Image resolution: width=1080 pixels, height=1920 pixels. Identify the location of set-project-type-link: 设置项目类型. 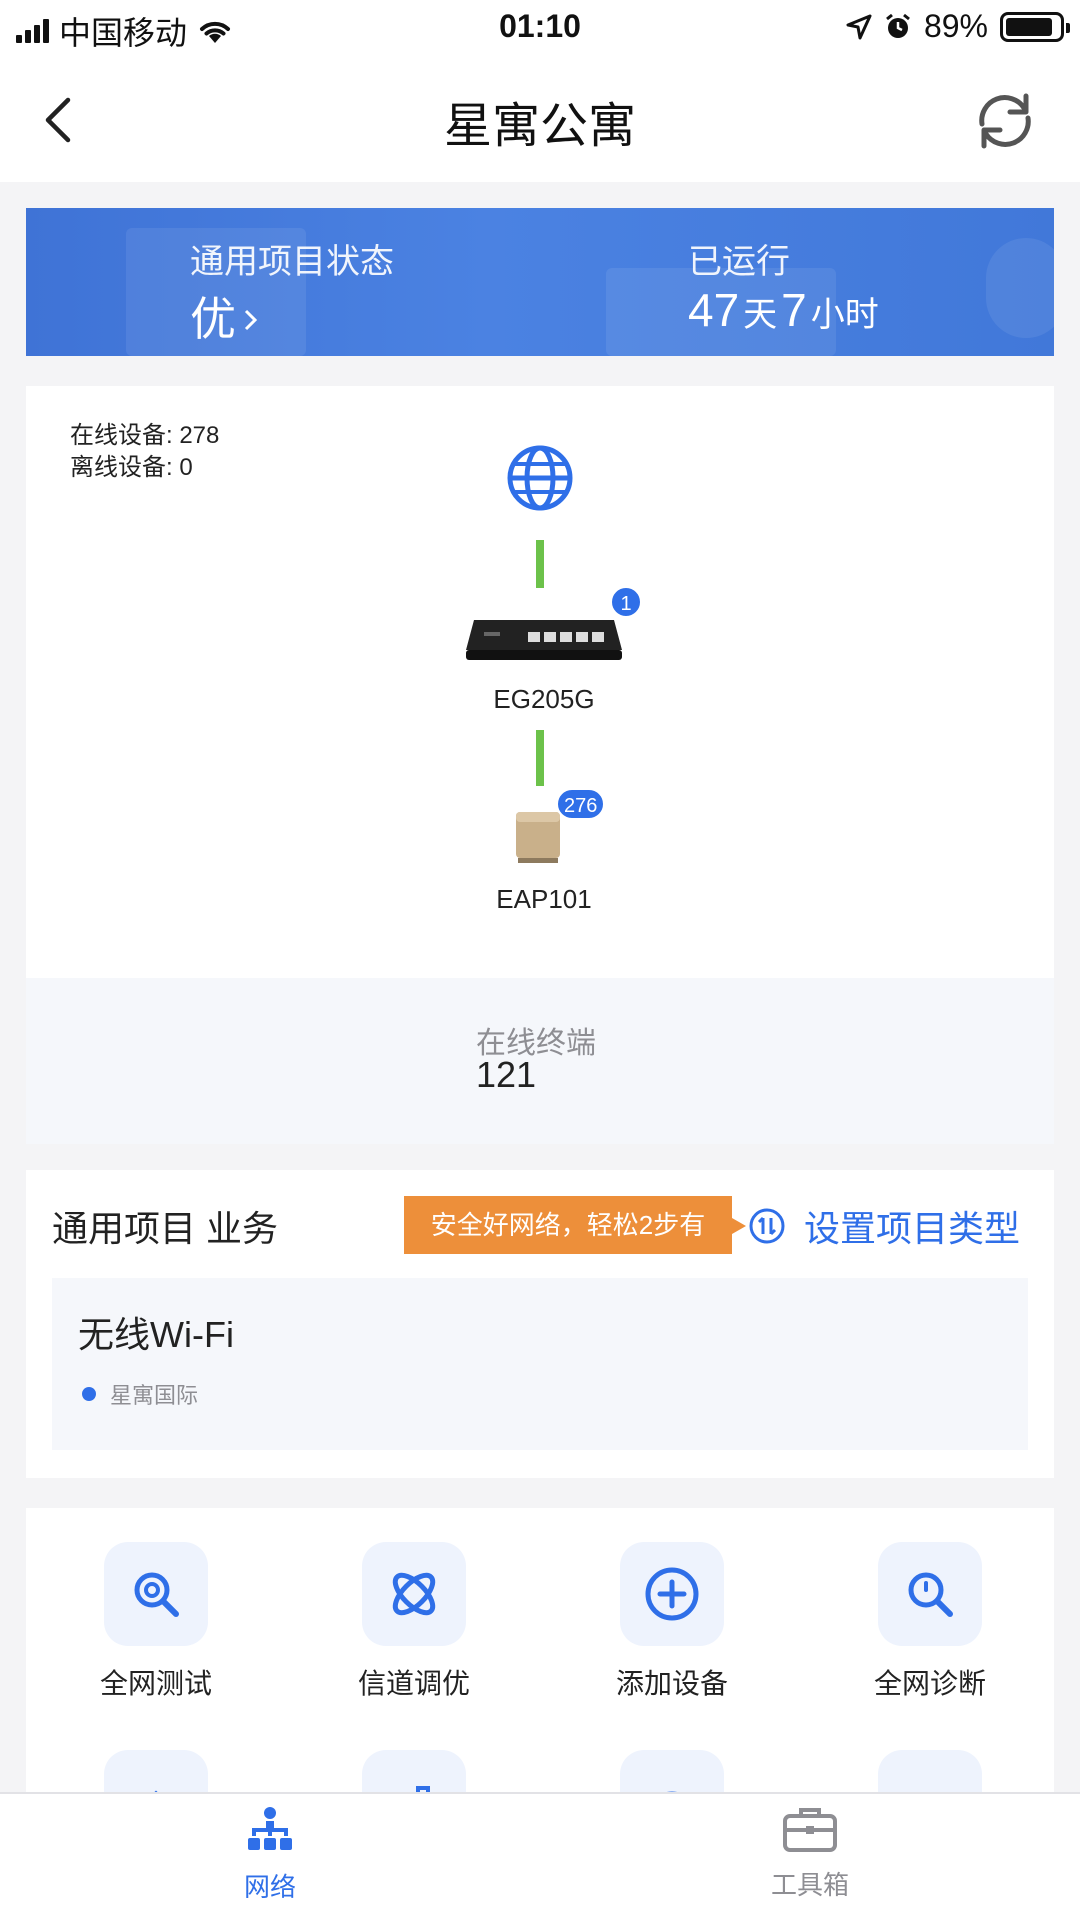
(884, 1226).